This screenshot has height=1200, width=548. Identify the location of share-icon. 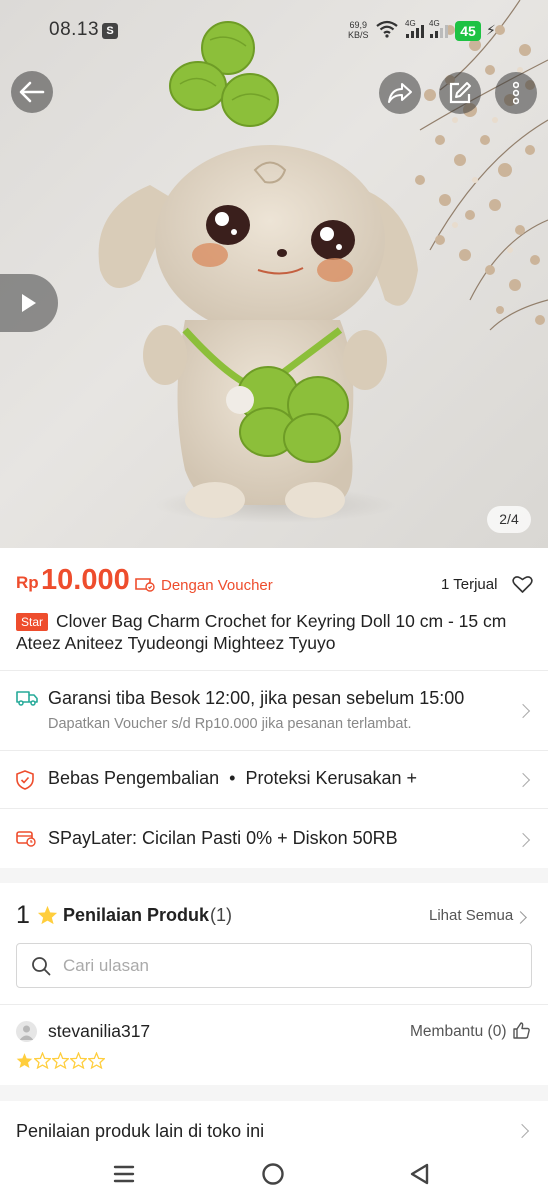
(400, 93).